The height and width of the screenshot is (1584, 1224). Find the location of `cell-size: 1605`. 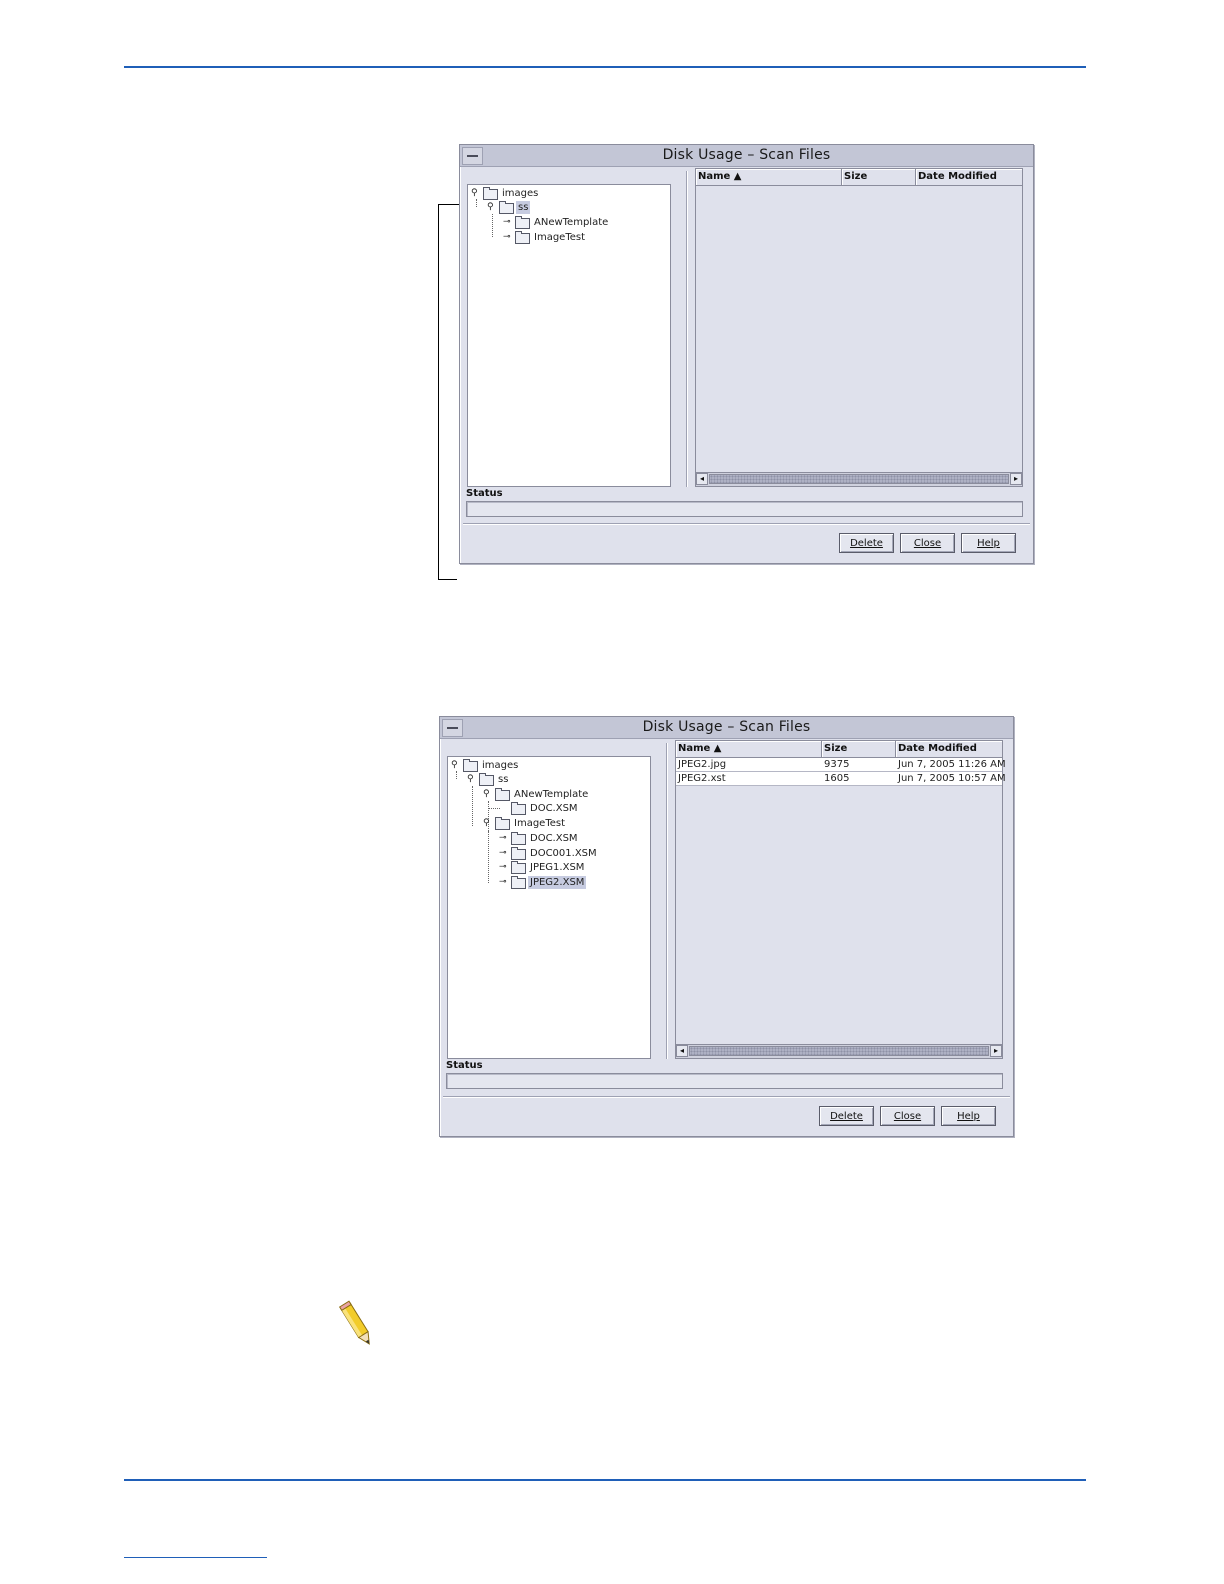

cell-size: 1605 is located at coordinates (837, 778).